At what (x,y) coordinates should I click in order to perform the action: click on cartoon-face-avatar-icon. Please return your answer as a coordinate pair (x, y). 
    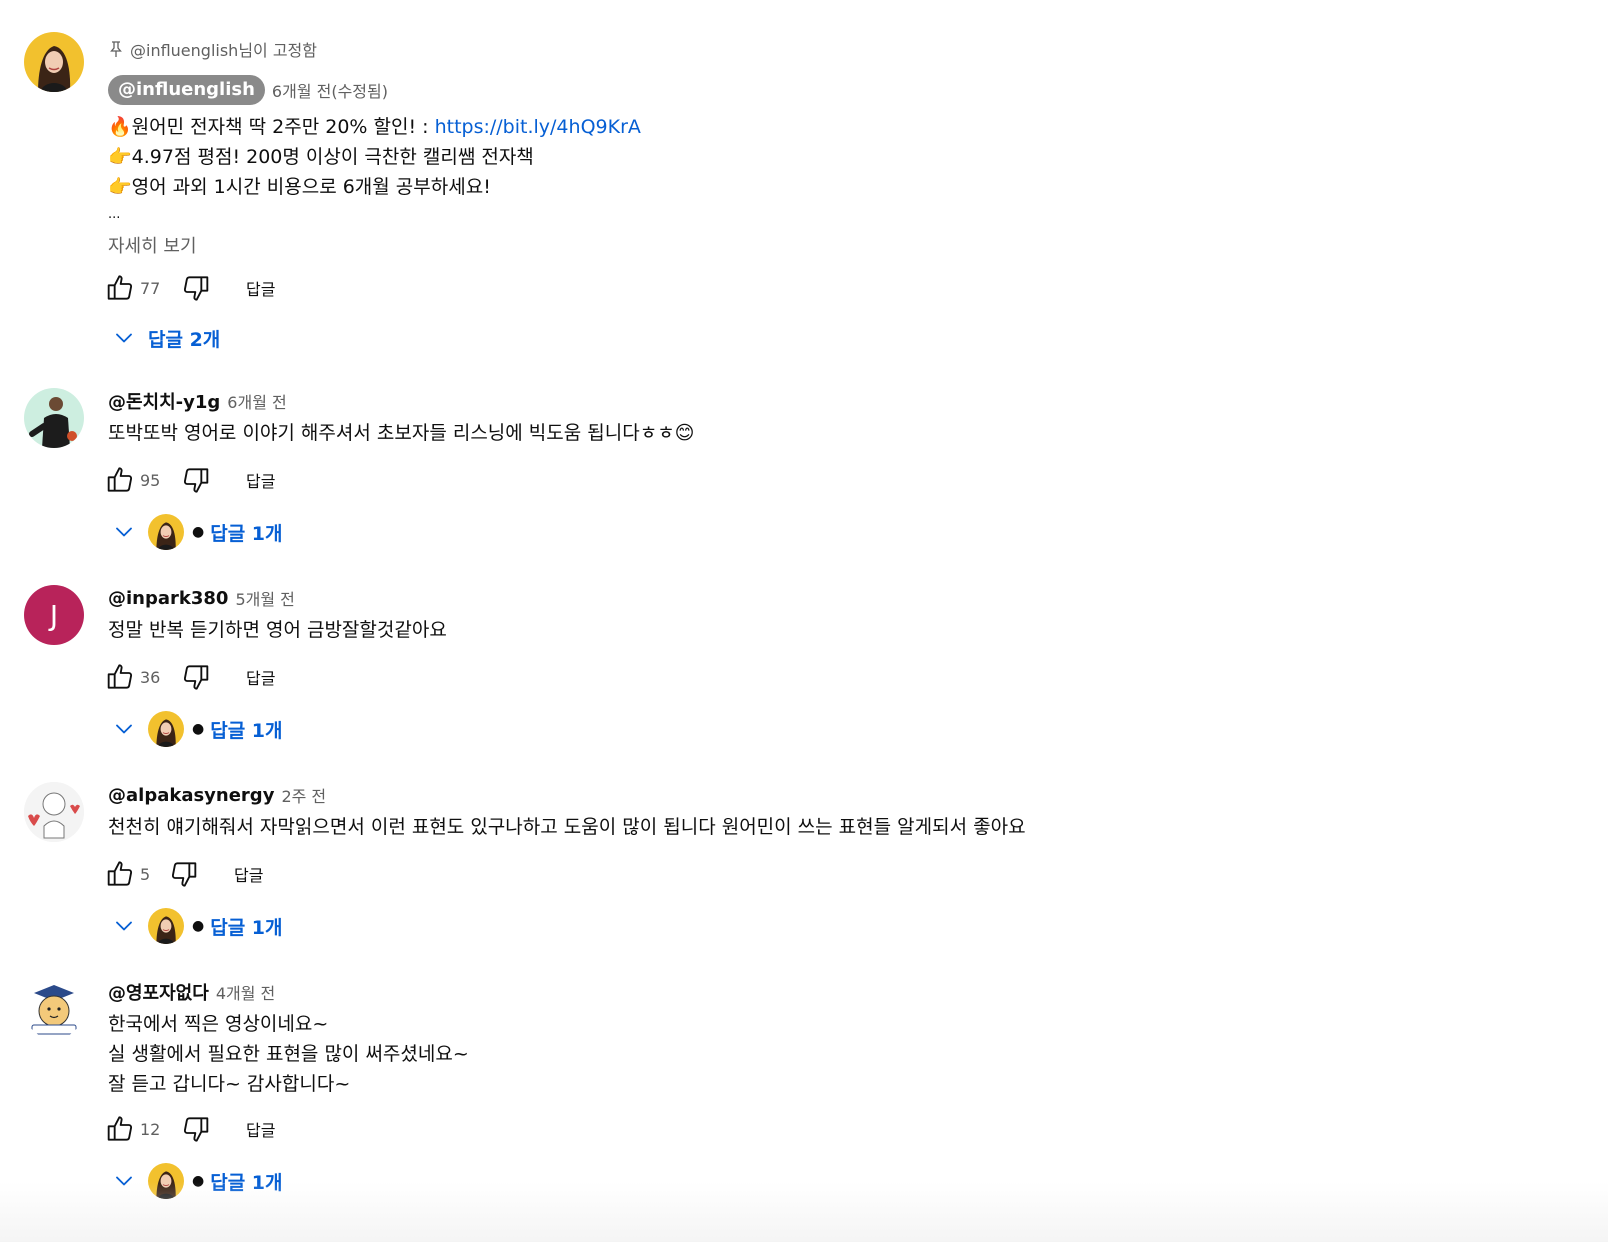
    Looking at the image, I should click on (54, 812).